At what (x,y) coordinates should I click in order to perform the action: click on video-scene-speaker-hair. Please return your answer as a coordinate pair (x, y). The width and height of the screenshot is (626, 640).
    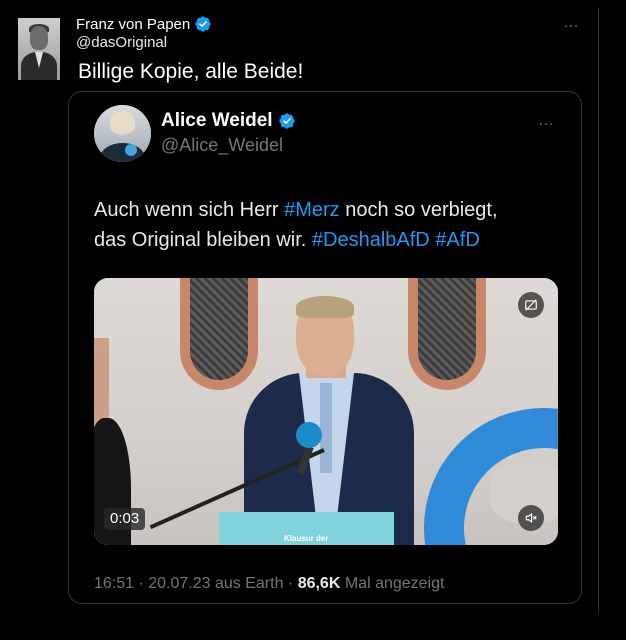
    Looking at the image, I should click on (325, 307).